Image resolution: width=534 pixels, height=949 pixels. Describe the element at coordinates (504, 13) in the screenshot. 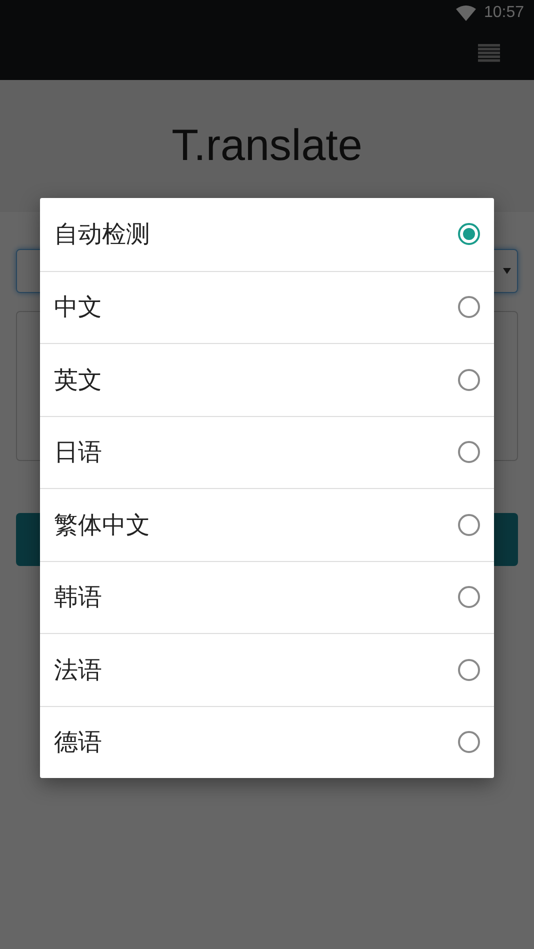

I see `status-time: 10:57` at that location.